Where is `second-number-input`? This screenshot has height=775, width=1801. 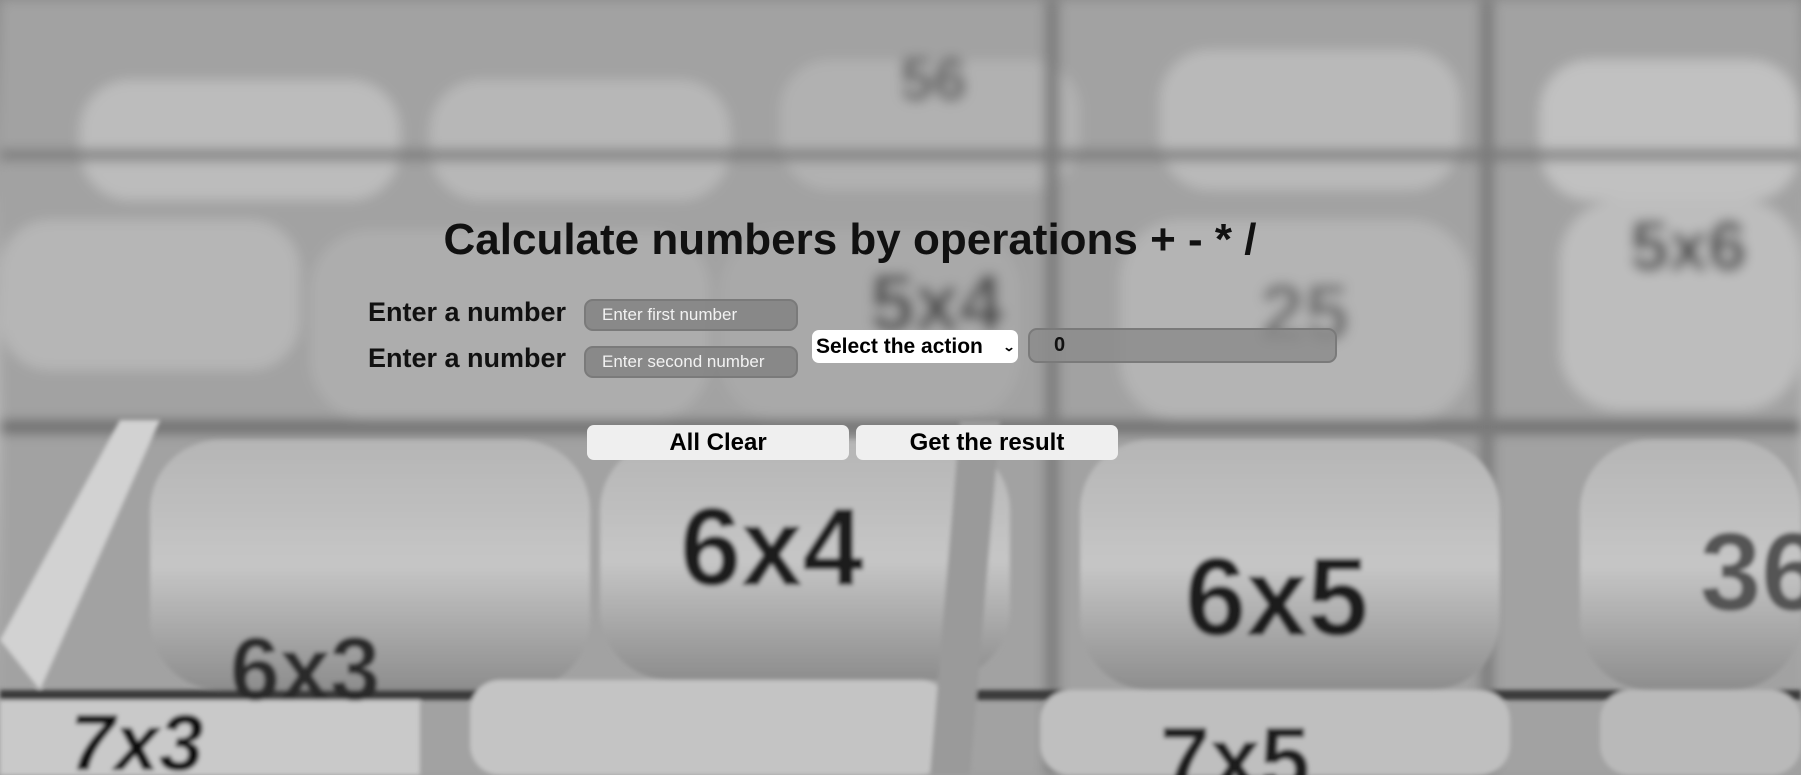 second-number-input is located at coordinates (691, 362).